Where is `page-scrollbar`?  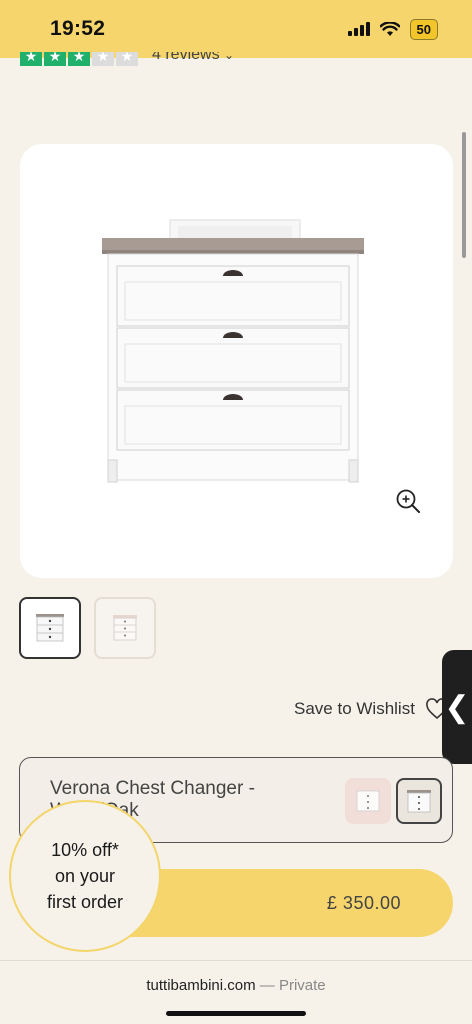
page-scrollbar is located at coordinates (464, 195).